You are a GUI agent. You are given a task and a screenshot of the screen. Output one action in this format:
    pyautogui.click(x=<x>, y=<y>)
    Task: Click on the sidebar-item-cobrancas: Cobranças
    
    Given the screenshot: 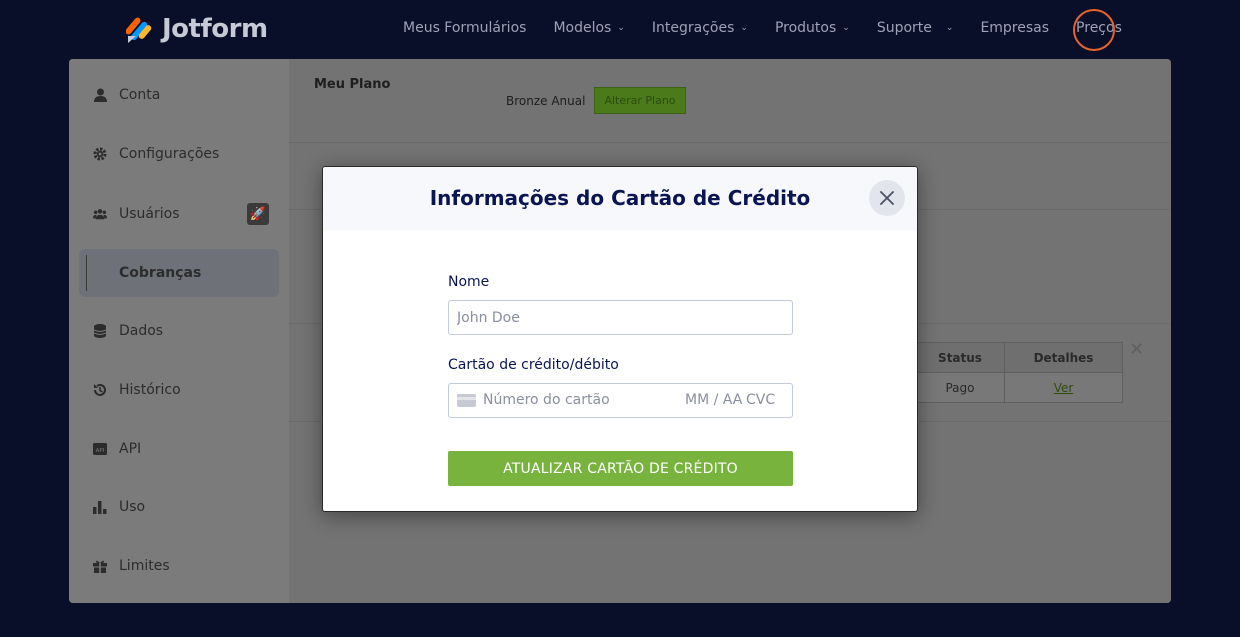 What is the action you would take?
    pyautogui.click(x=179, y=273)
    